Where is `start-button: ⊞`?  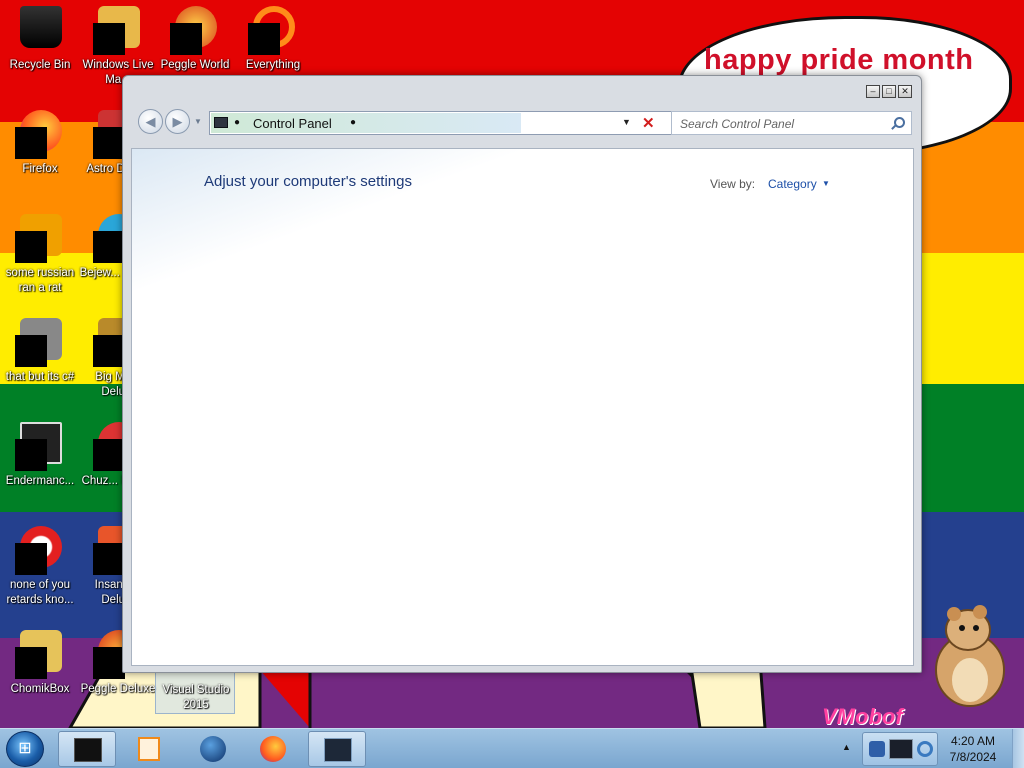 start-button: ⊞ is located at coordinates (25, 749).